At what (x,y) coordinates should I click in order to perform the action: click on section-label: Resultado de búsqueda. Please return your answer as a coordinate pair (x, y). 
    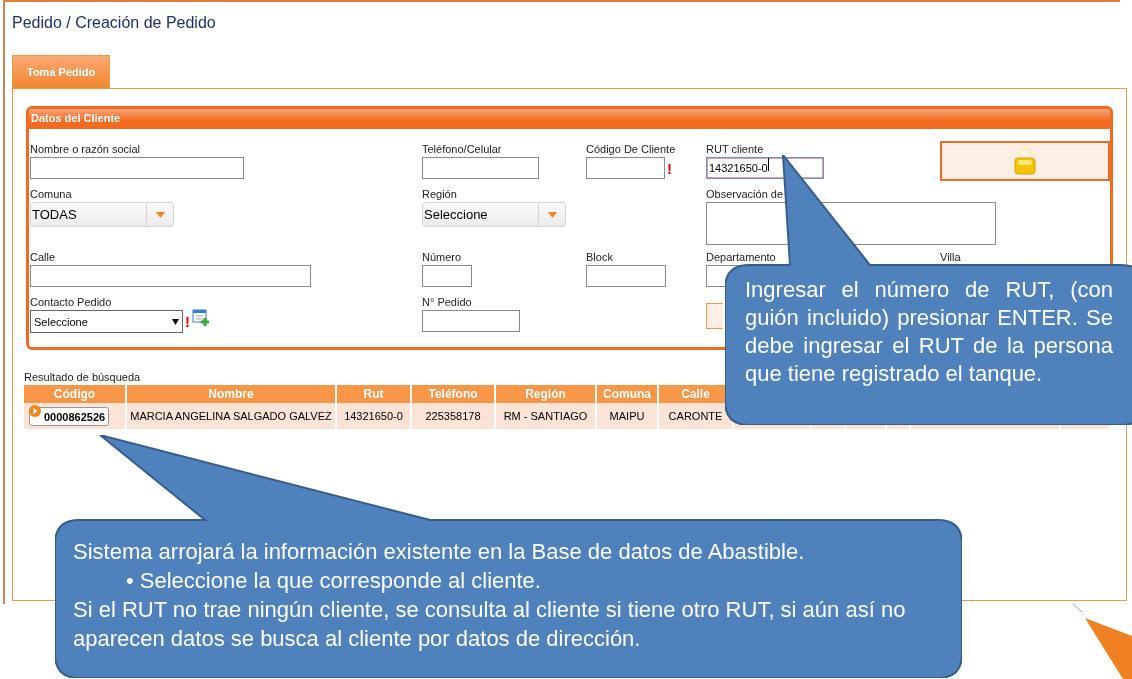
    Looking at the image, I should click on (82, 377).